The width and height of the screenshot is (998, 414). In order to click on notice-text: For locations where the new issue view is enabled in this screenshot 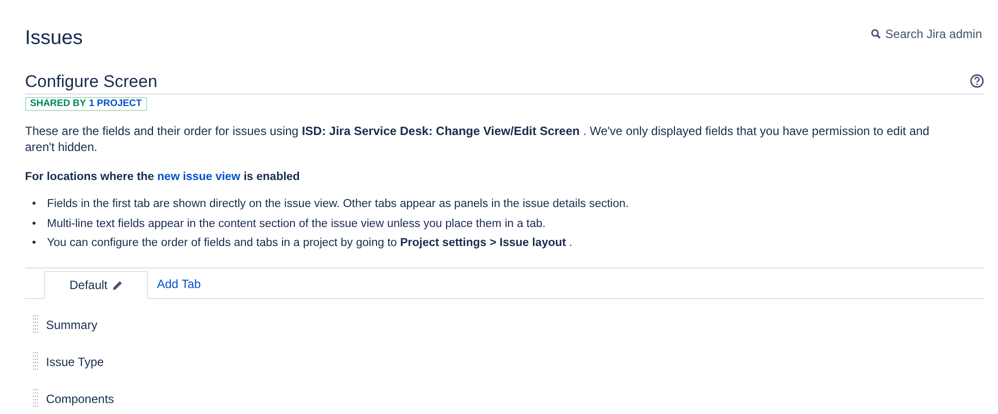, I will do `click(163, 177)`.